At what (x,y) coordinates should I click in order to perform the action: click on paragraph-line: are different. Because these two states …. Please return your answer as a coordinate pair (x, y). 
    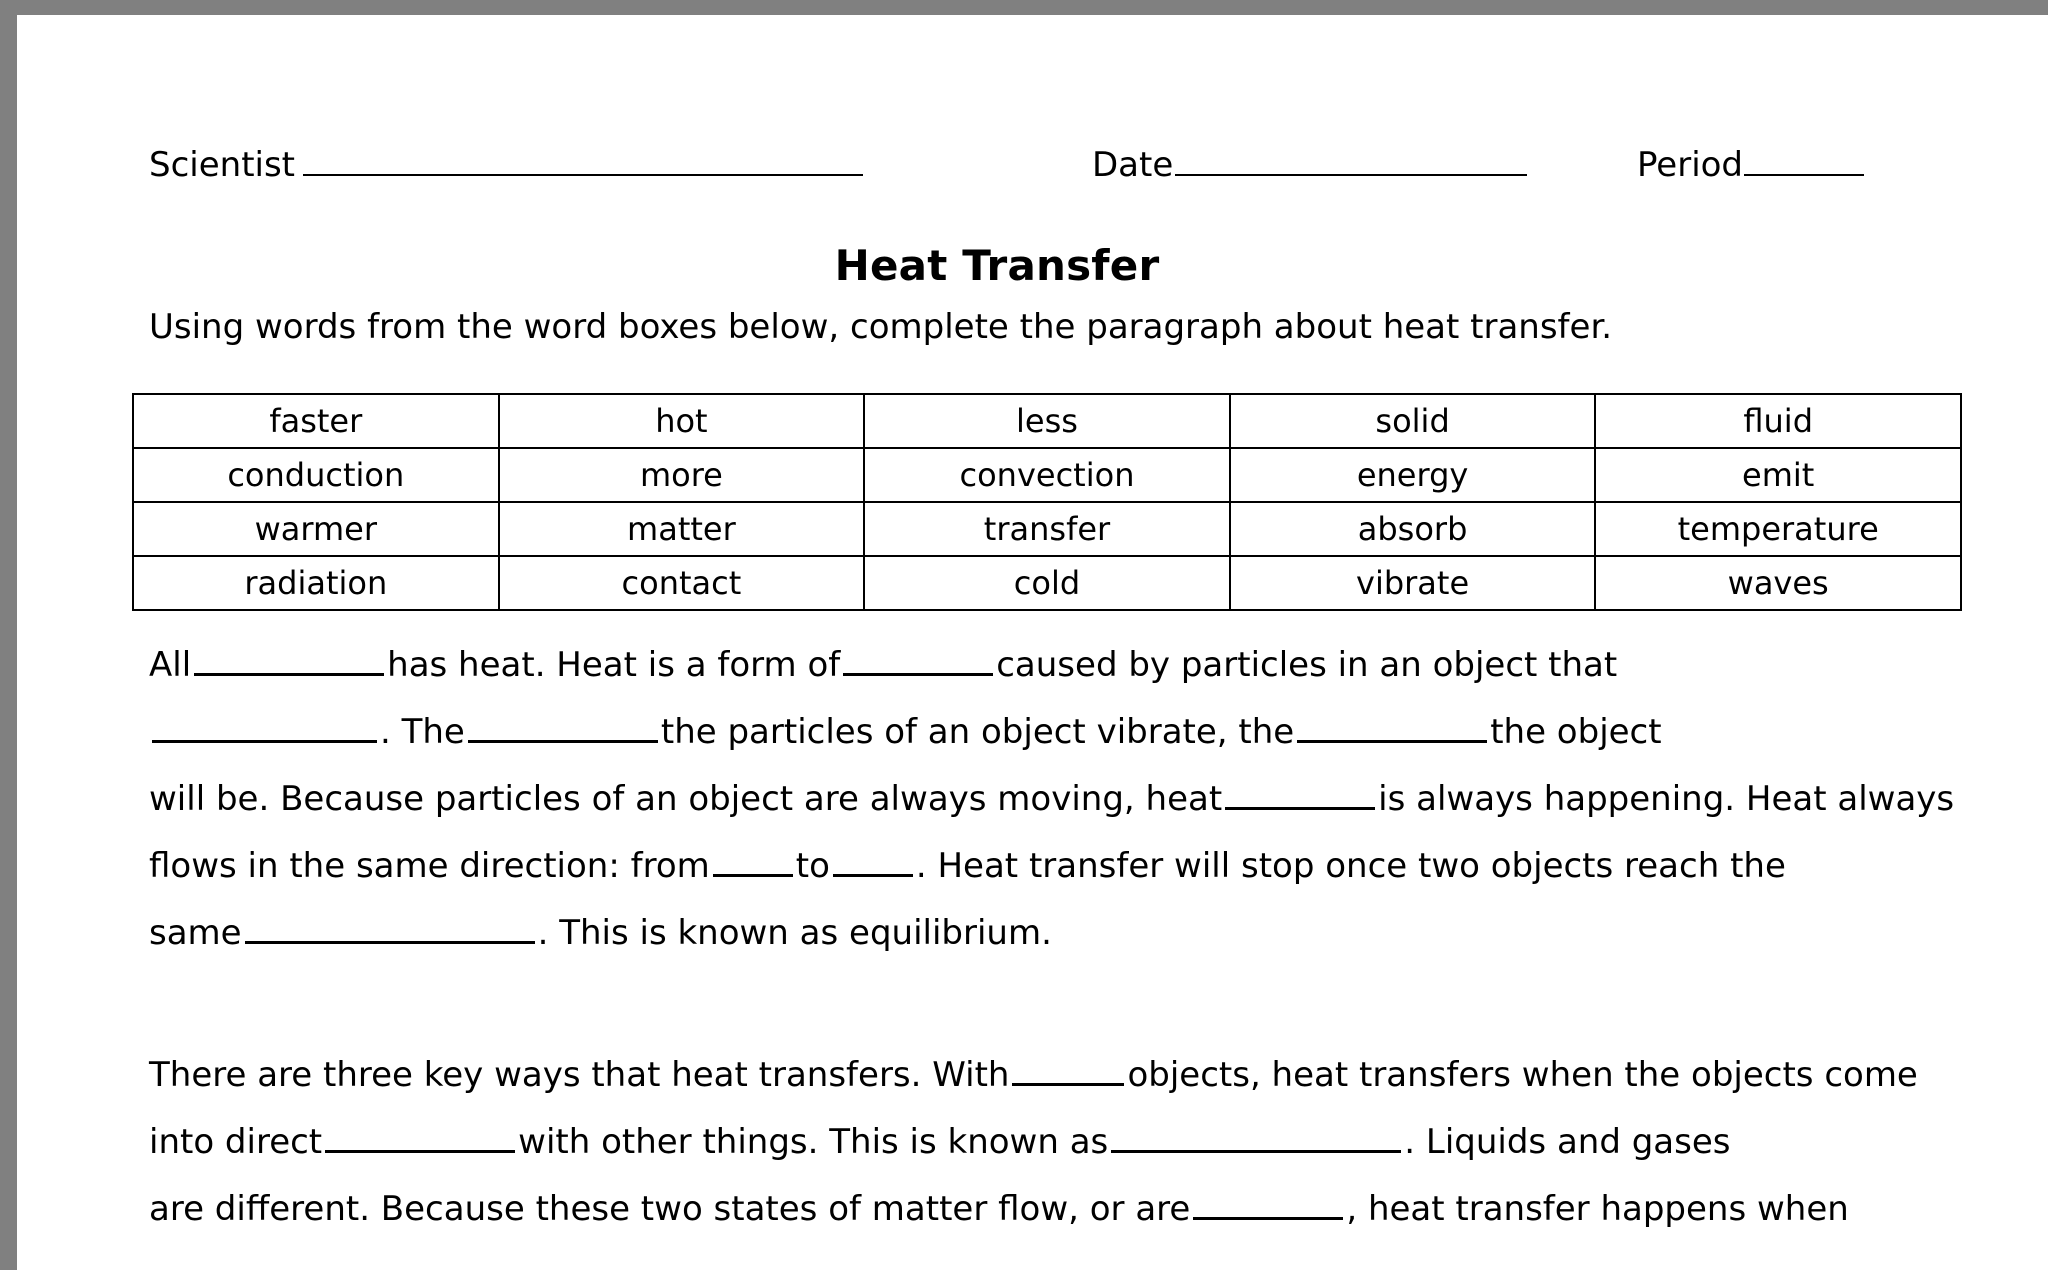
    Looking at the image, I should click on (1044, 1209).